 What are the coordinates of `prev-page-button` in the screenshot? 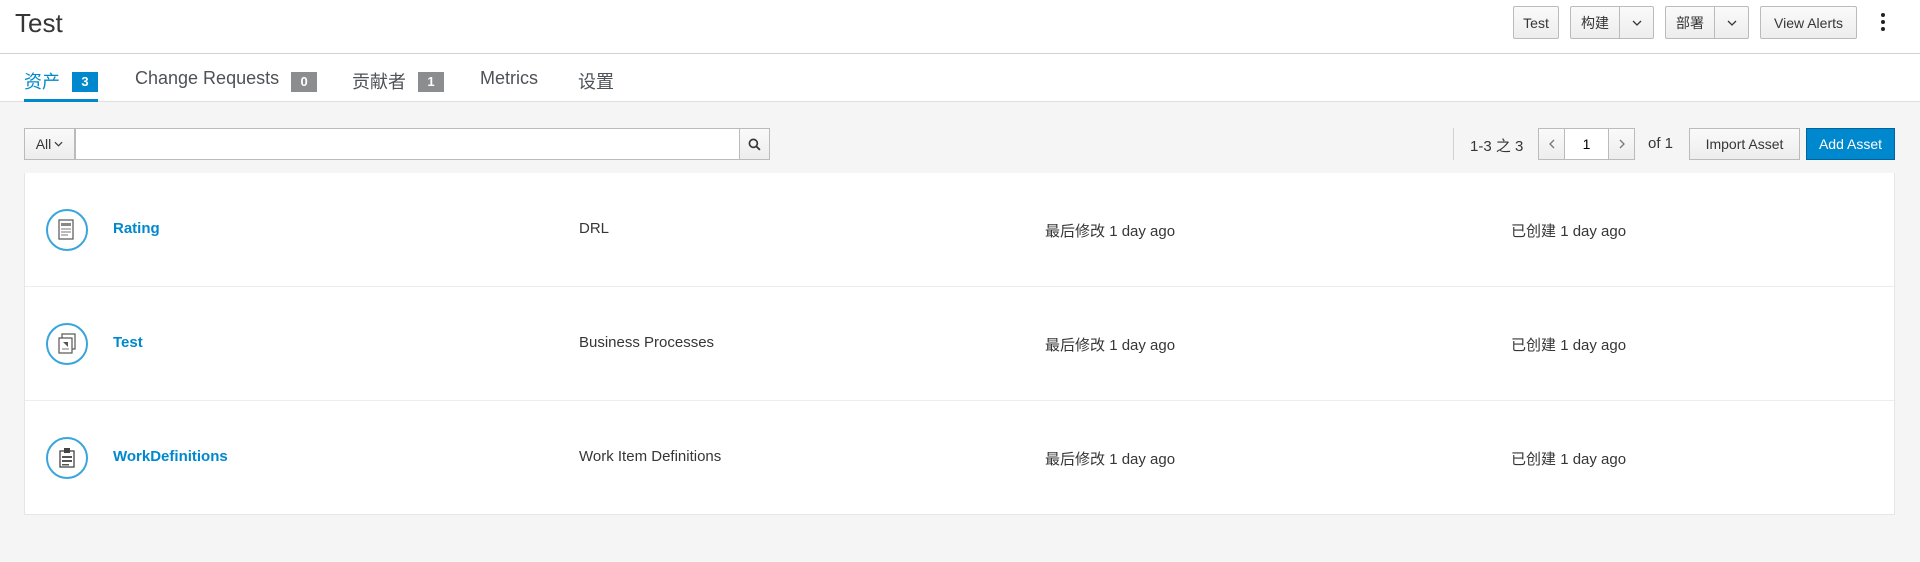 It's located at (1551, 144).